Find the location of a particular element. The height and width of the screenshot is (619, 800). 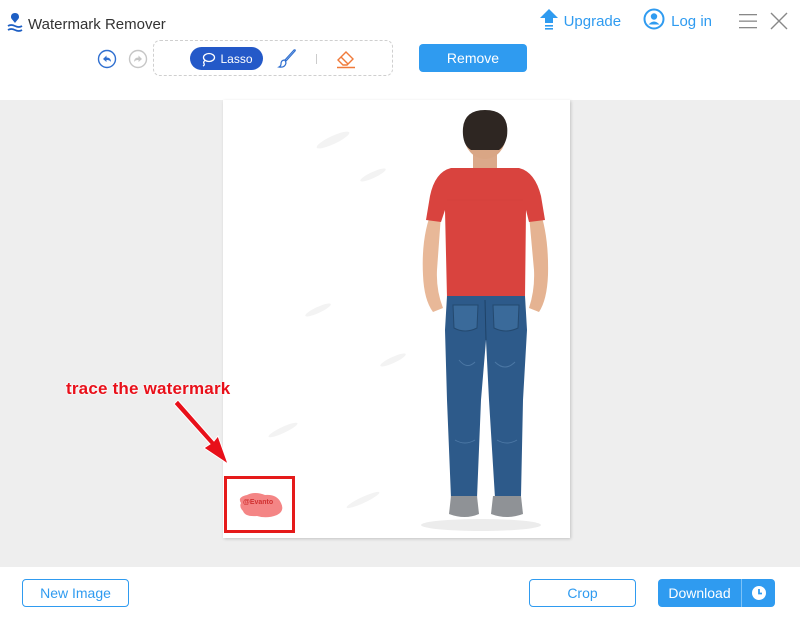

crop-button: Crop is located at coordinates (582, 593).